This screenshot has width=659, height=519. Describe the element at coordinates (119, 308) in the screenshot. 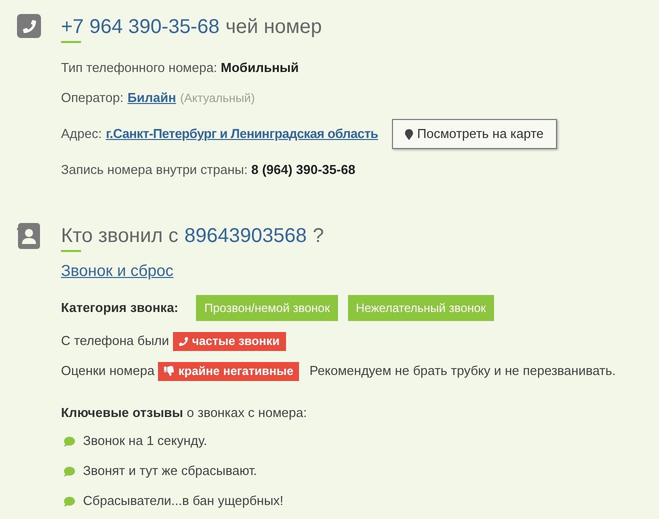

I see `category-label: Категория звонка:` at that location.